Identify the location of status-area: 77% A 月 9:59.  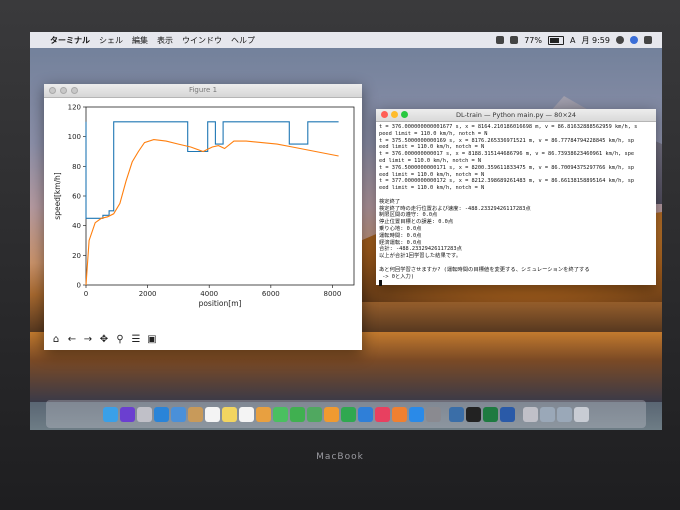
(574, 40).